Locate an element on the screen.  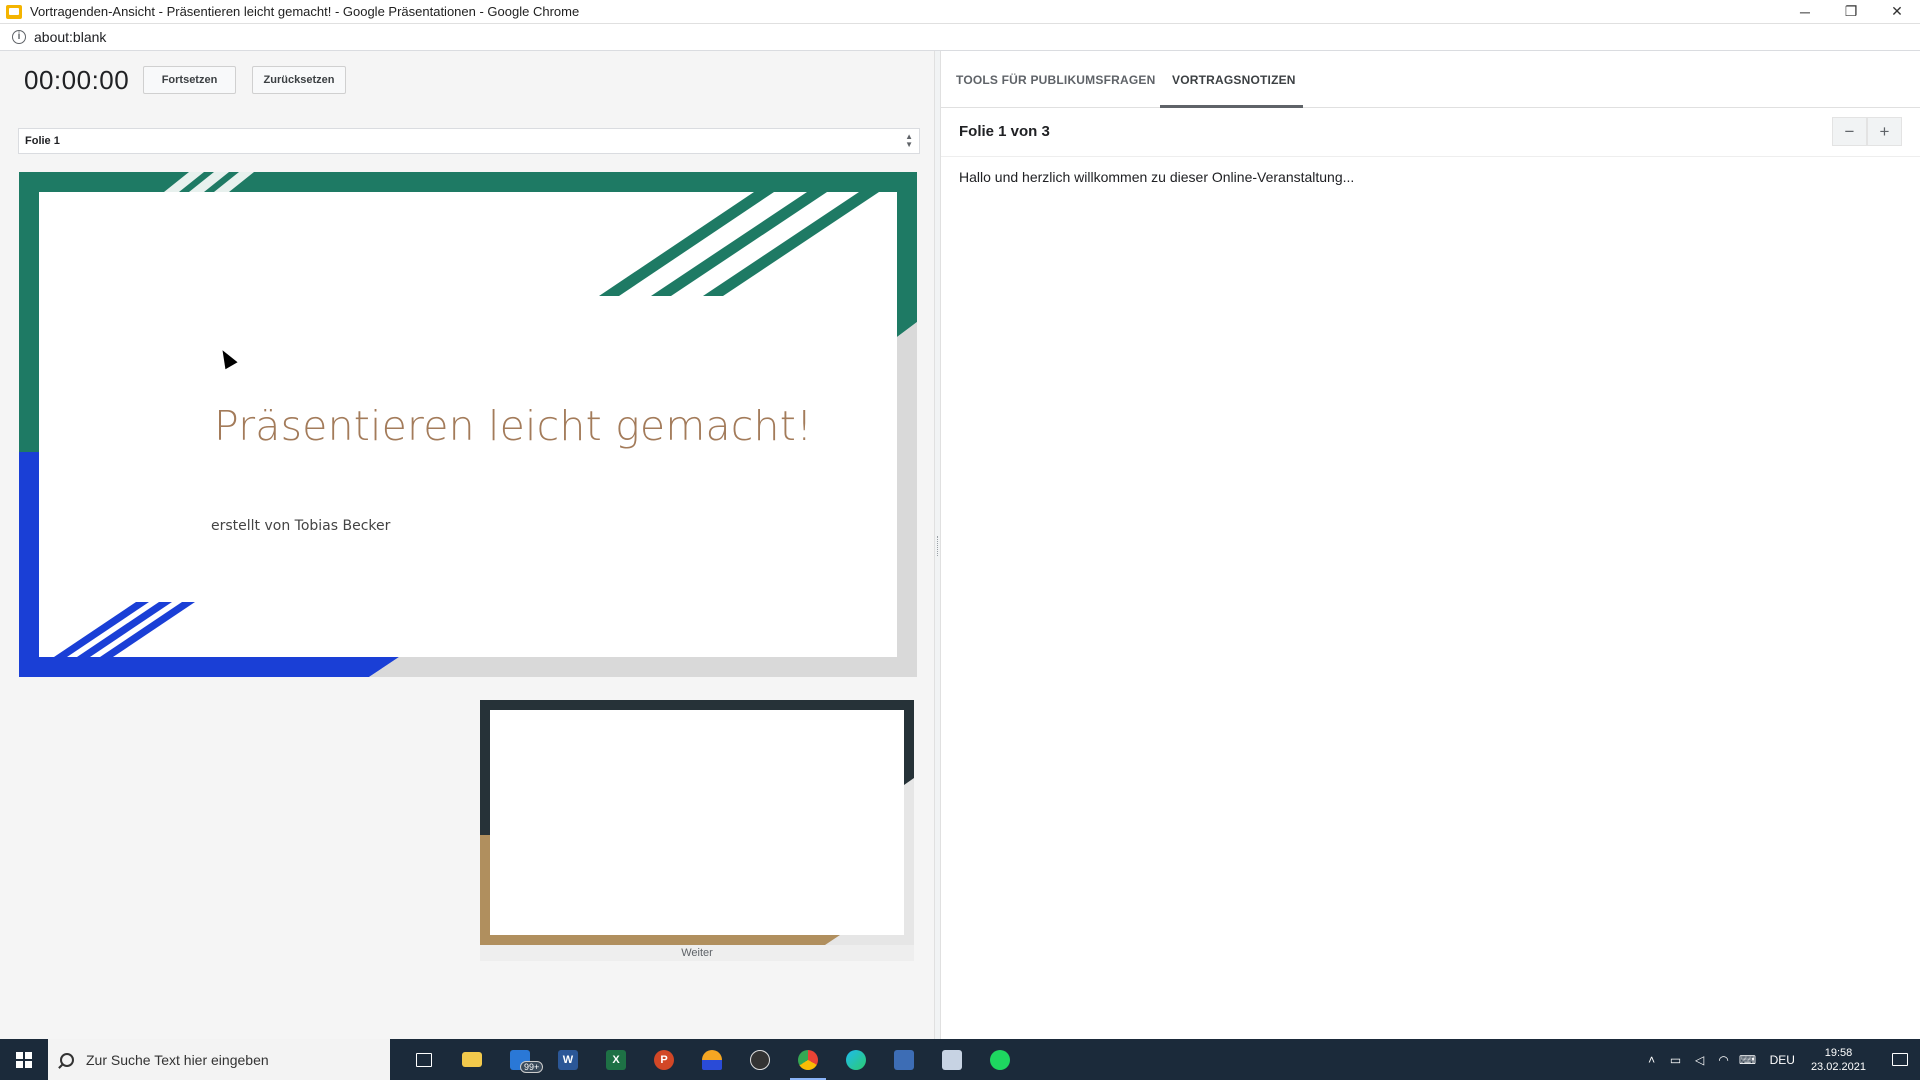
dome-app-icon is located at coordinates (712, 1059).